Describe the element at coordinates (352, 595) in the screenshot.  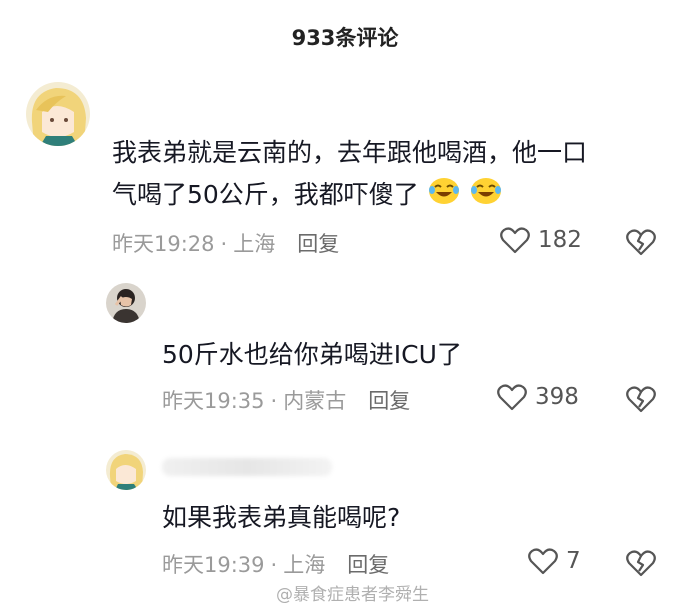
I see `watermark: @暴食症患者李舜生` at that location.